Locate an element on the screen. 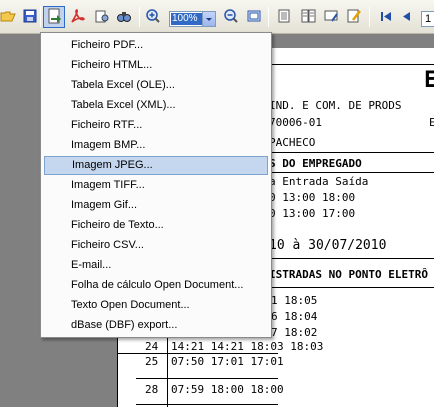 This screenshot has height=407, width=434. record-day: 24 is located at coordinates (152, 346).